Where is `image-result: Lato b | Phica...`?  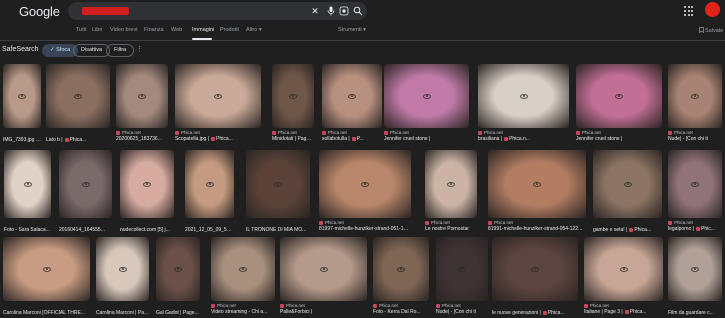
image-result: Lato b | Phica... is located at coordinates (78, 103).